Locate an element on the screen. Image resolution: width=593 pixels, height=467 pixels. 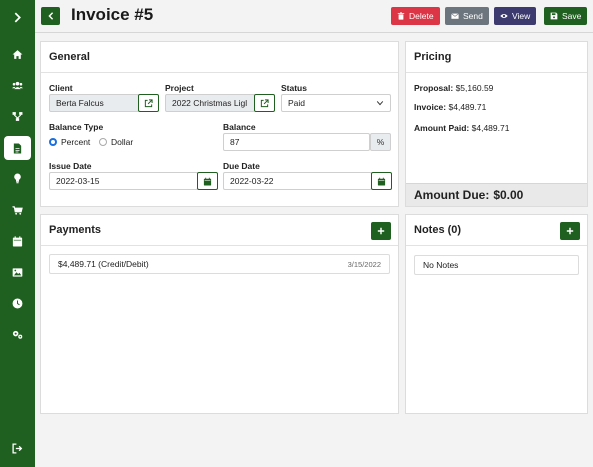
sidebar is located at coordinates (17, 233).